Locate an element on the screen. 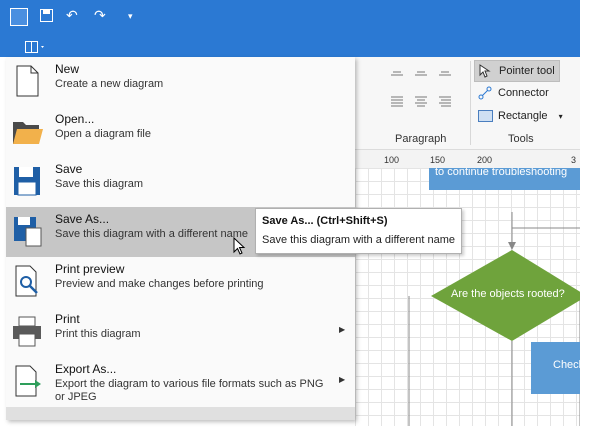  ruler-tick: 200 is located at coordinates (485, 160).